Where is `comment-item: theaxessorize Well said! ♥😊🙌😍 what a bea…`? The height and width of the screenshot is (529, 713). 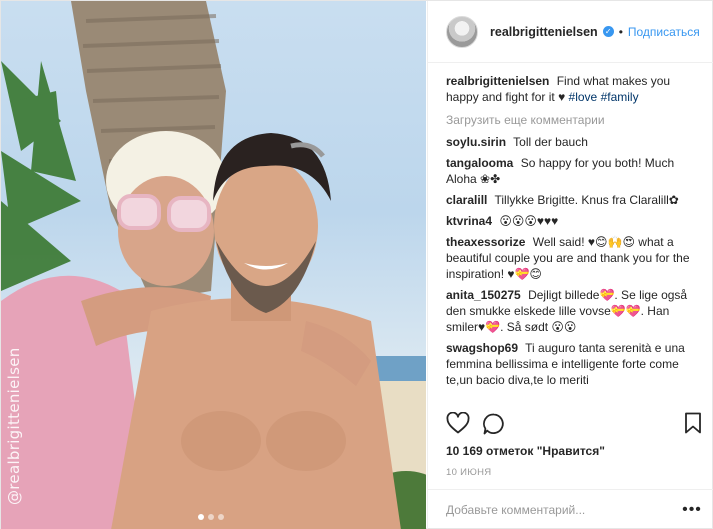 comment-item: theaxessorize Well said! ♥😊🙌😍 what a bea… is located at coordinates (574, 258).